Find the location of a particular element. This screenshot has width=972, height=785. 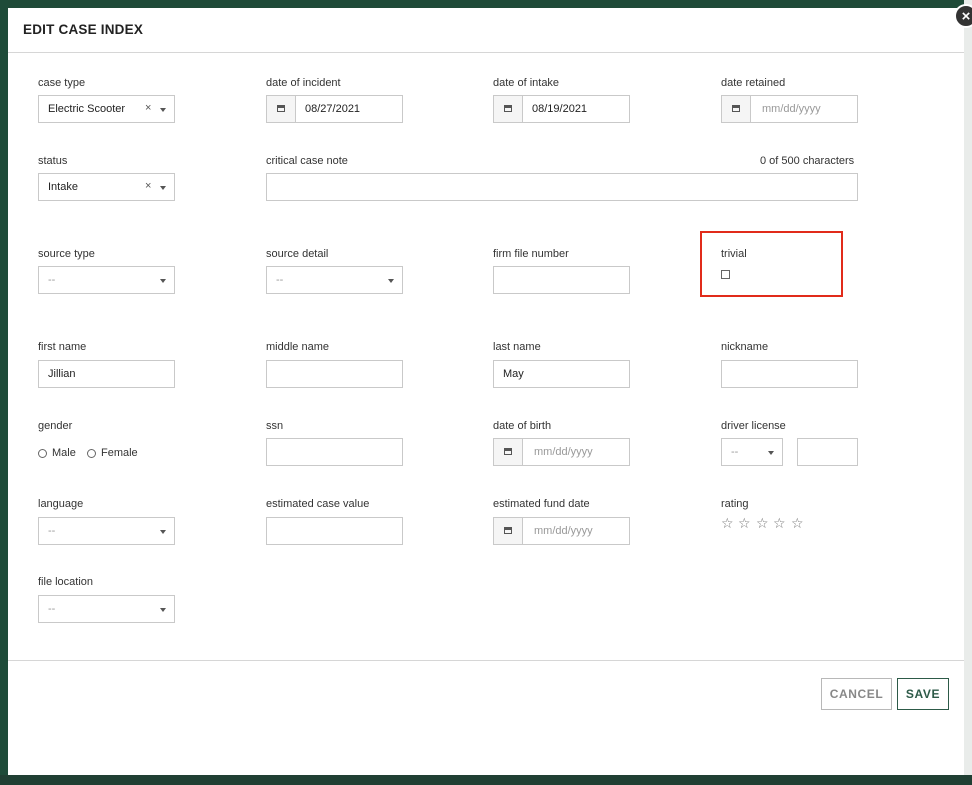

driver-license-number-input is located at coordinates (827, 452).